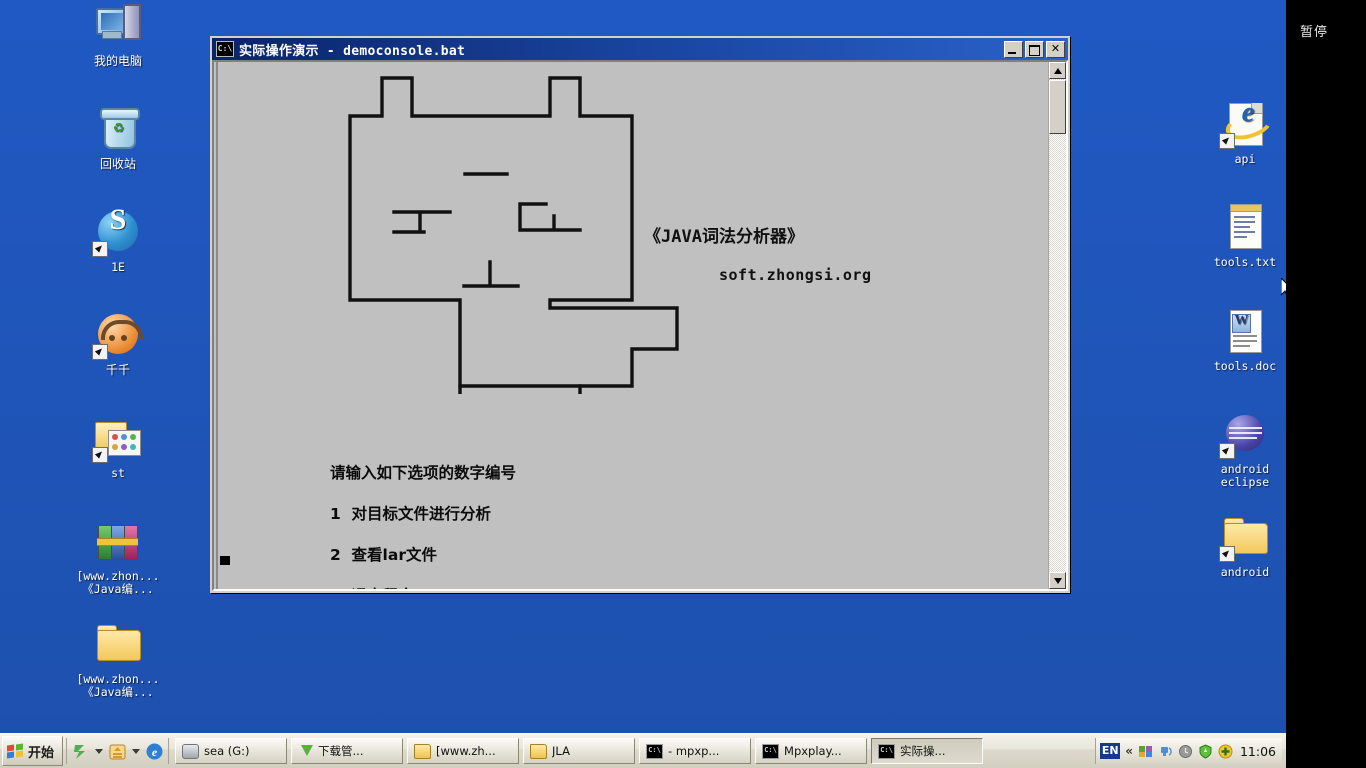  What do you see at coordinates (1245, 159) in the screenshot?
I see `desktop-icon-label: api` at bounding box center [1245, 159].